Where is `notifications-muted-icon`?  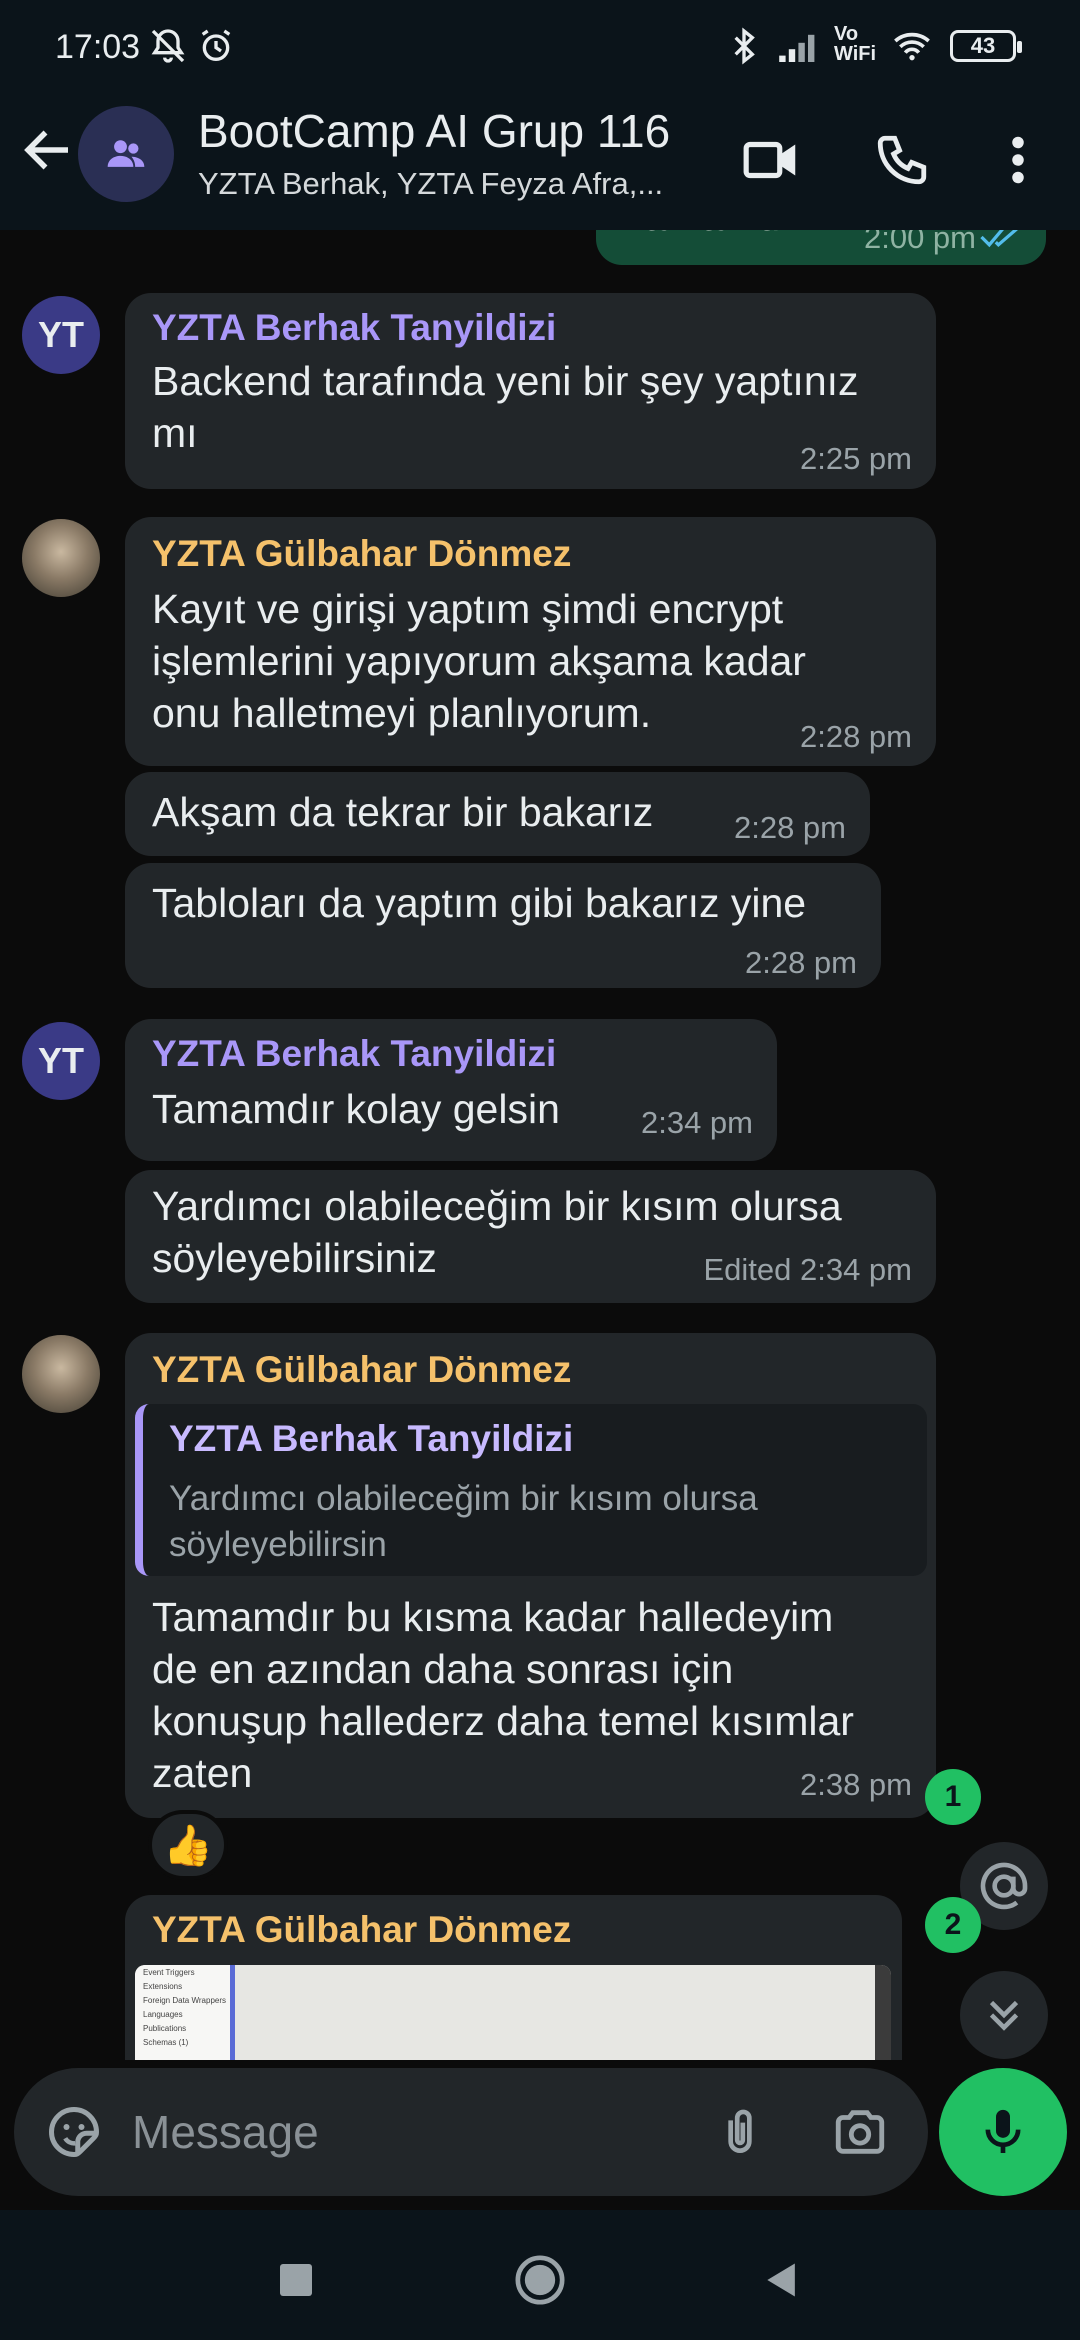
notifications-muted-icon is located at coordinates (168, 46).